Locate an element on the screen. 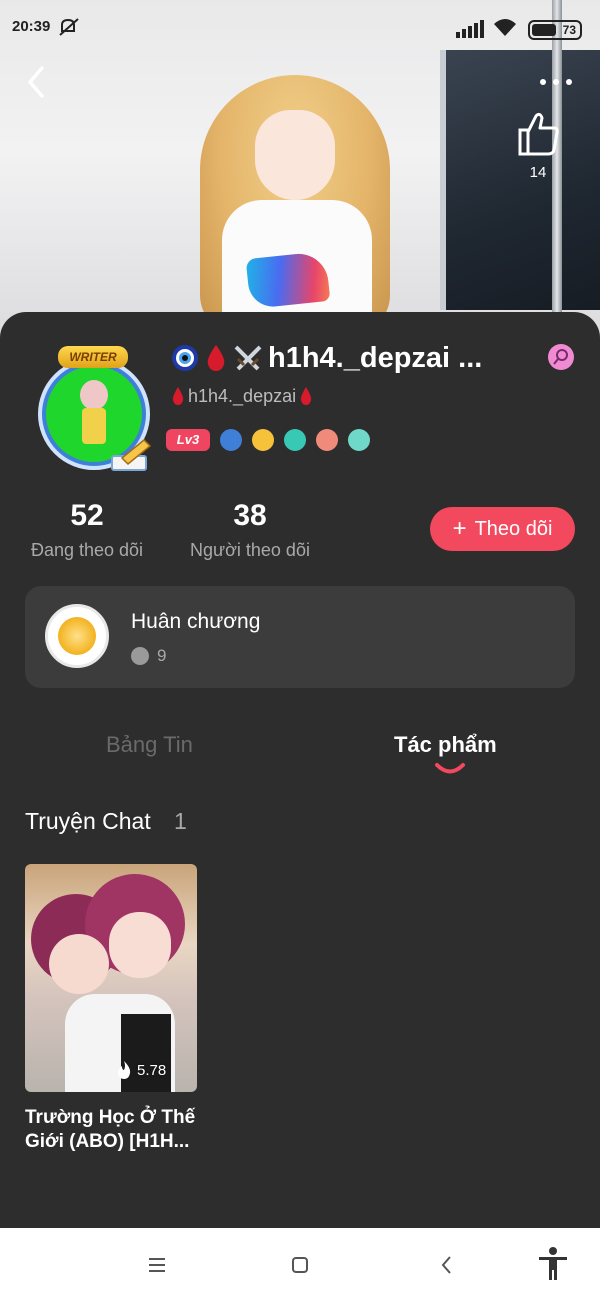  story-card: 5.78 is located at coordinates (111, 978).